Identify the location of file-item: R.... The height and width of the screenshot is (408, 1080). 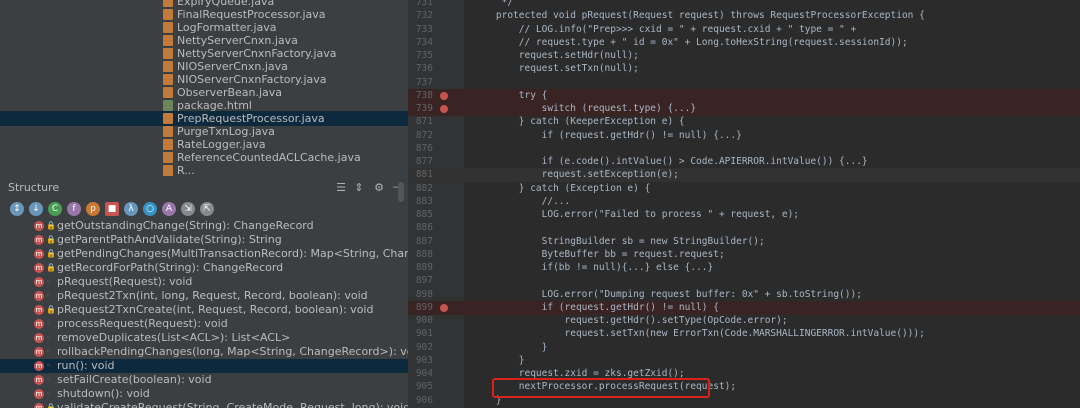
(204, 170).